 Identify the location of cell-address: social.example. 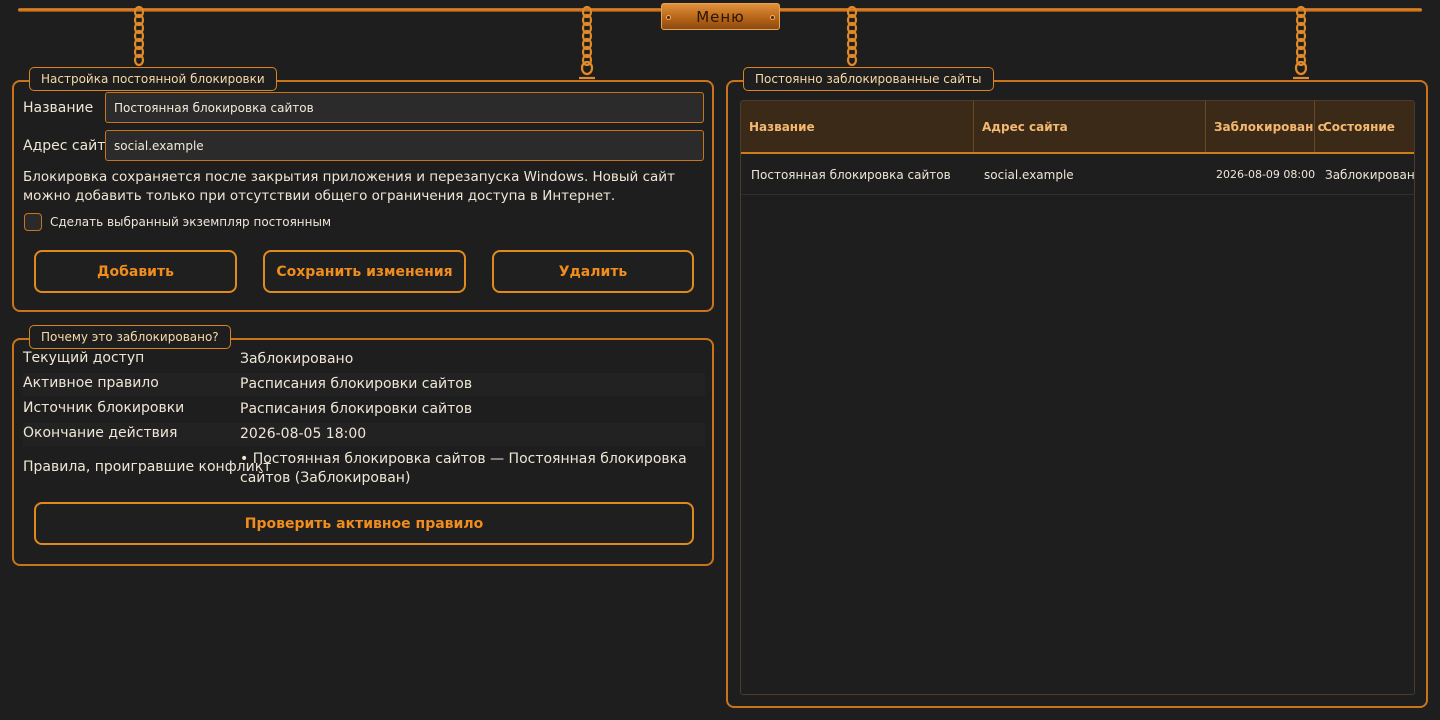
(1029, 174).